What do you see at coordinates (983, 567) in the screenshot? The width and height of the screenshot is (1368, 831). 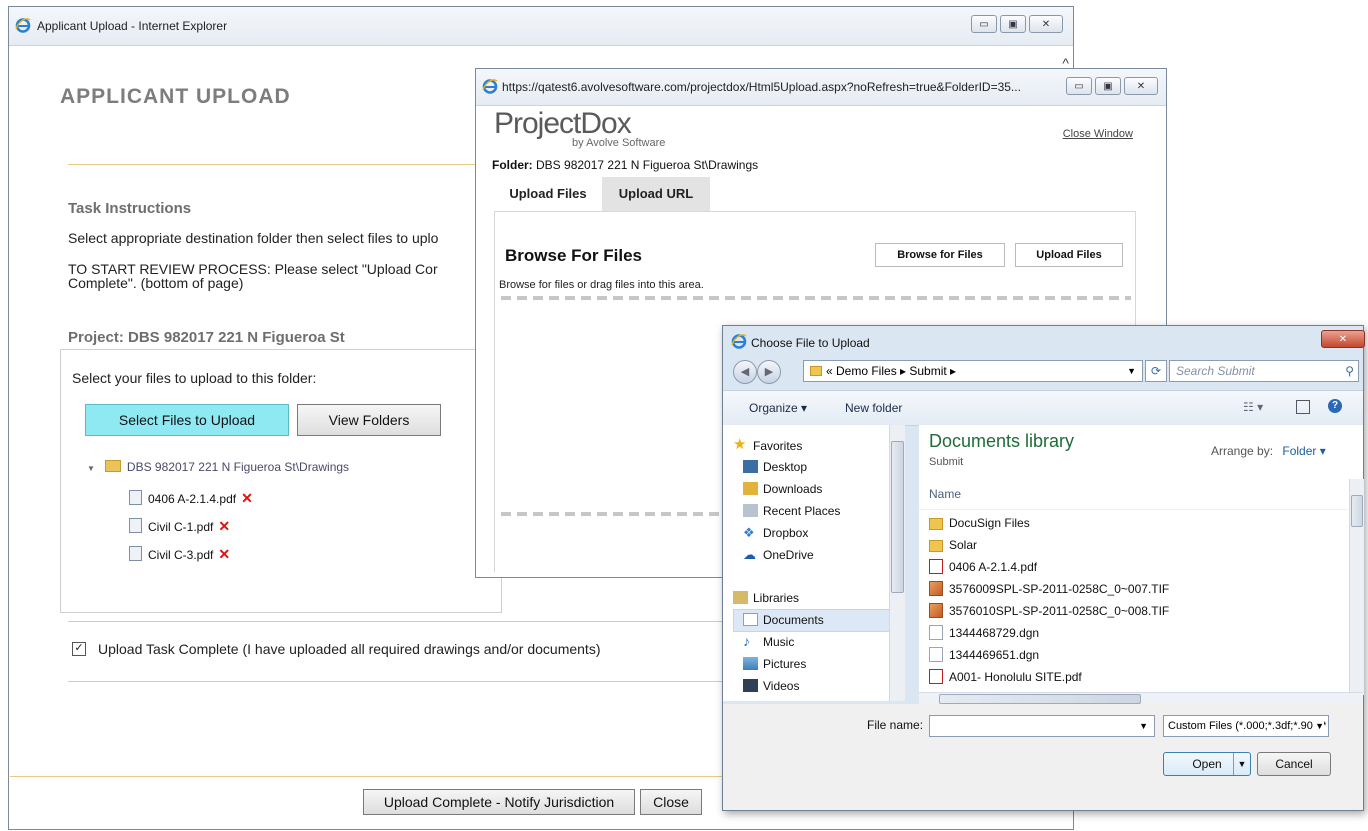 I see `file-list-item: 0406 A-2.1.4.pdf` at bounding box center [983, 567].